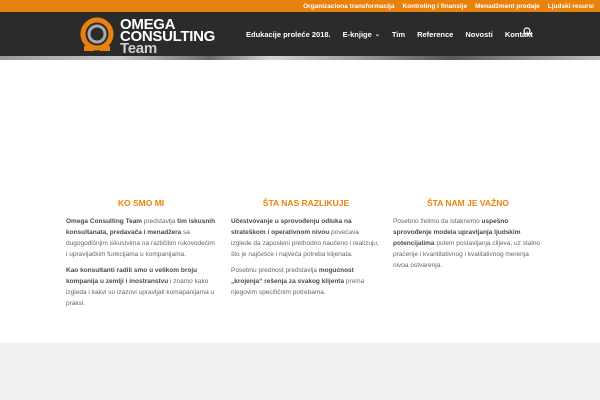 This screenshot has height=400, width=600. I want to click on emphasis-text: rešenja za svakog klijenta, so click(303, 281).